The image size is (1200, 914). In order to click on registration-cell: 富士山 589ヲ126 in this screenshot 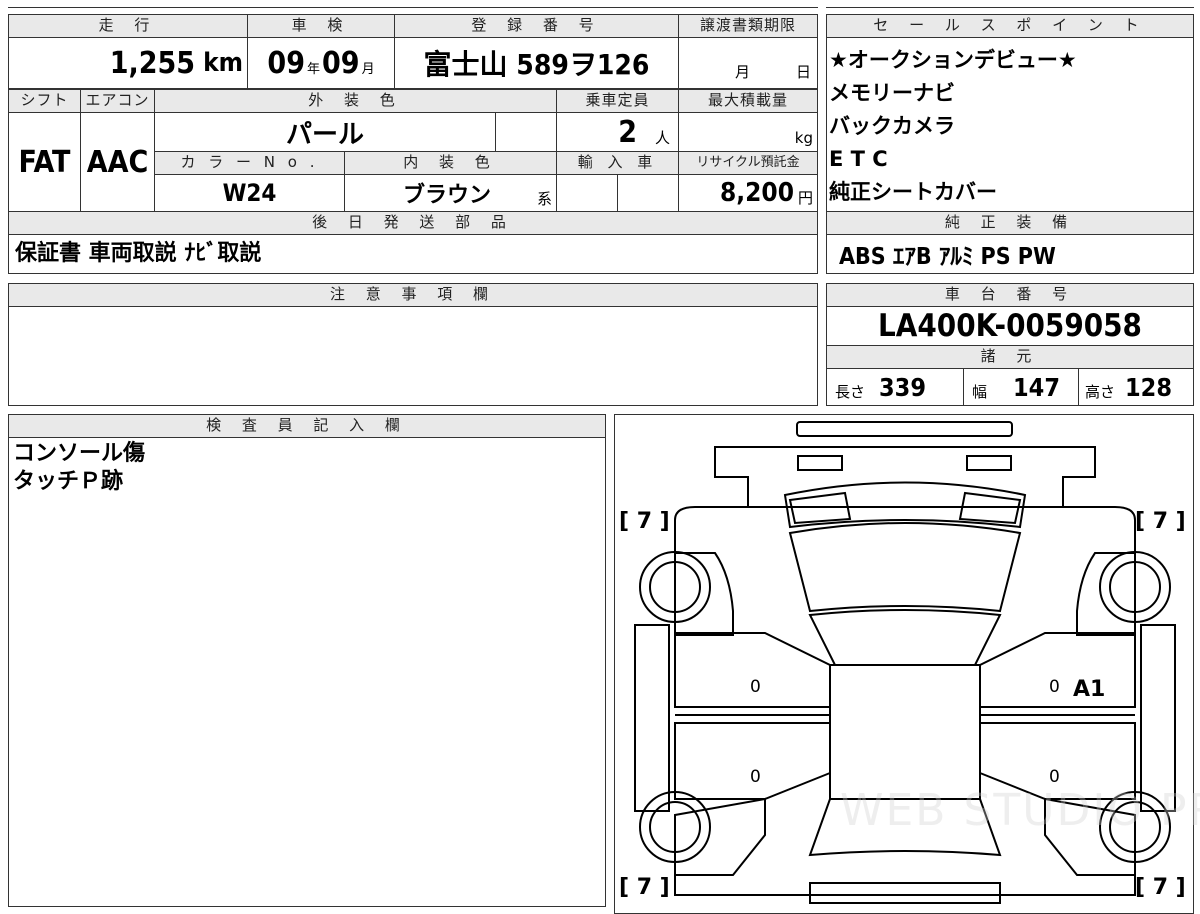, I will do `click(536, 63)`.